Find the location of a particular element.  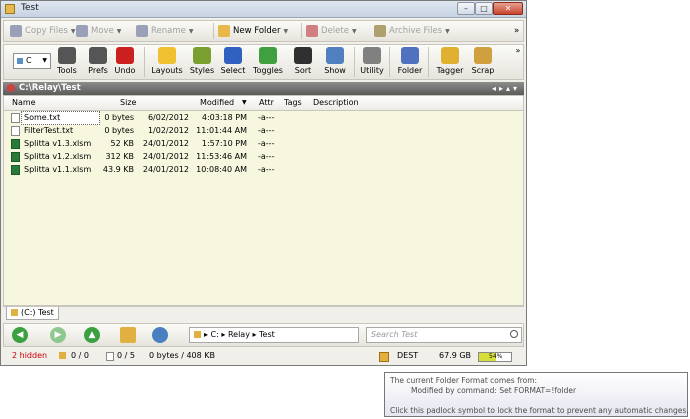

path-bar: C:\Relay\Test ◂▸▴▾ is located at coordinates (263, 88).